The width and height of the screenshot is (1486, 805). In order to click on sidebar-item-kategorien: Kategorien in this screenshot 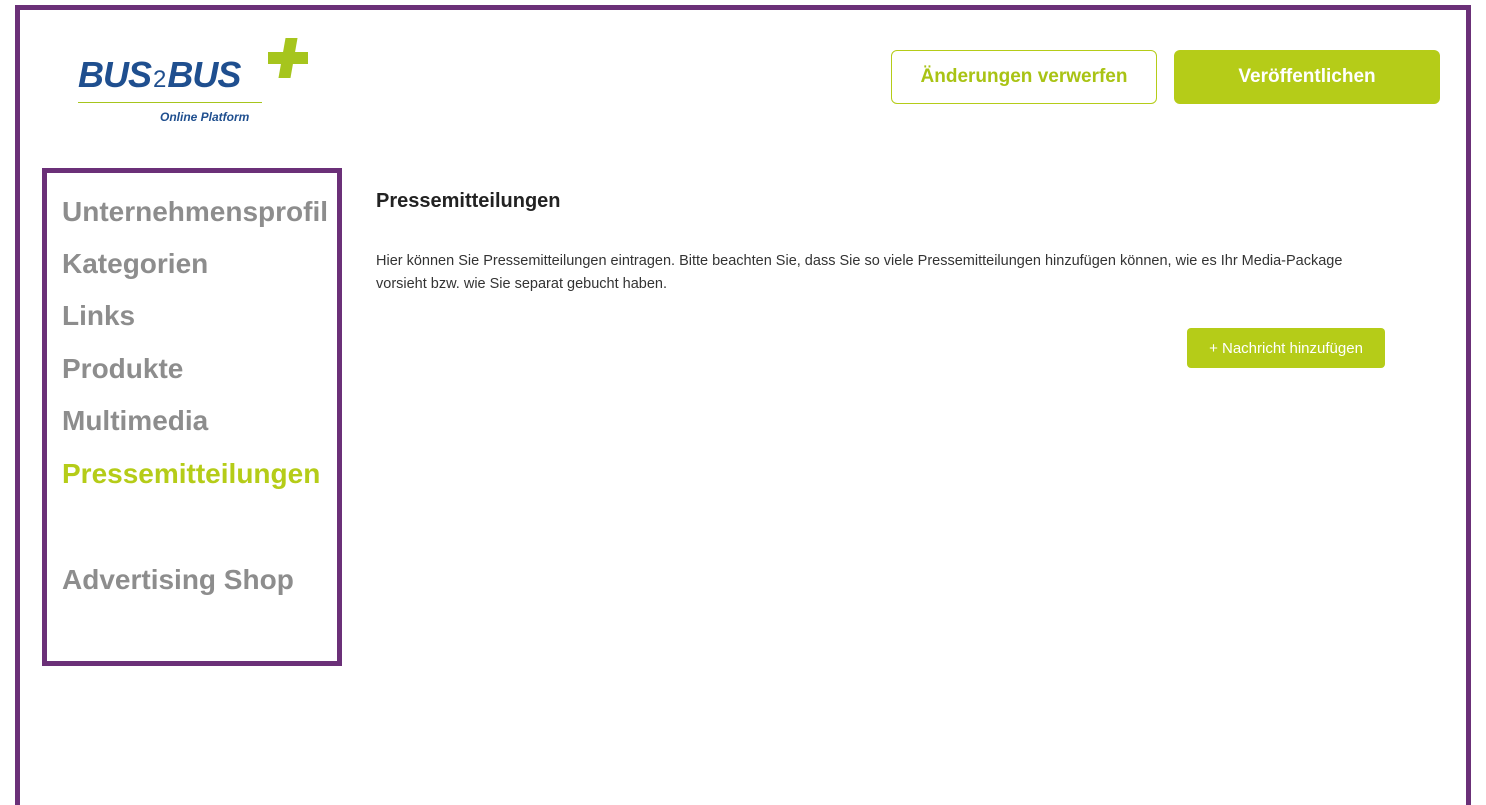, I will do `click(135, 264)`.